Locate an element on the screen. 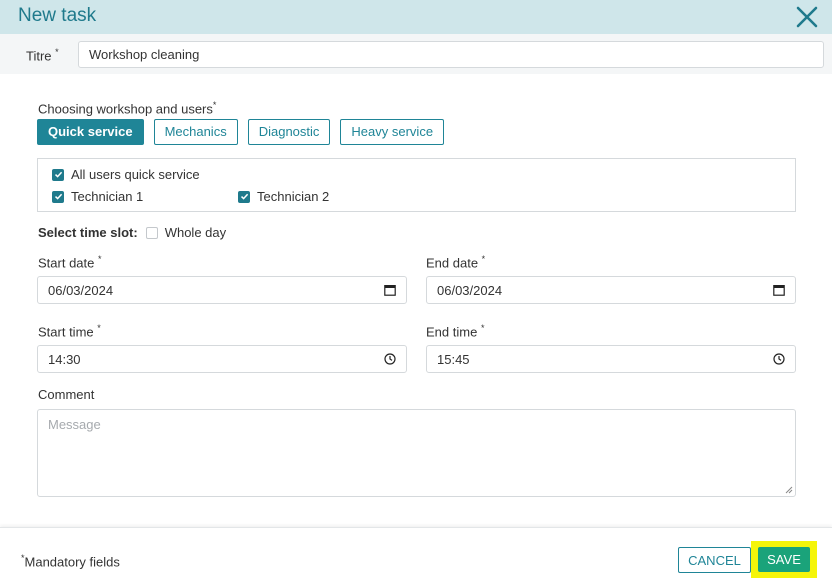  end-time-label: End time * is located at coordinates (455, 331).